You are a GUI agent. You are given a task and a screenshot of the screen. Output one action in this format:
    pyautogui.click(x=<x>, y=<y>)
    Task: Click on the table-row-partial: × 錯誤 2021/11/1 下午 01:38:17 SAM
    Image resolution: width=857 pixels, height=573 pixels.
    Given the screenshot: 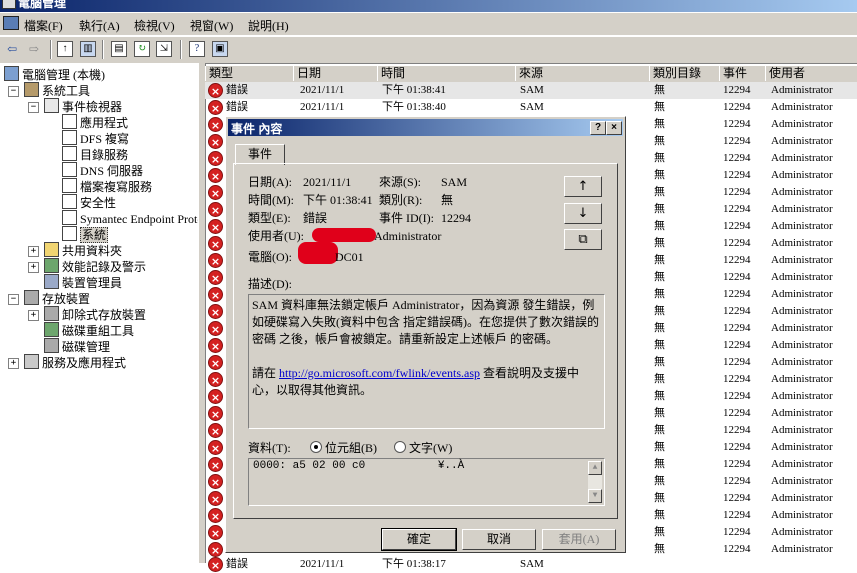 What is the action you would take?
    pyautogui.click(x=531, y=564)
    